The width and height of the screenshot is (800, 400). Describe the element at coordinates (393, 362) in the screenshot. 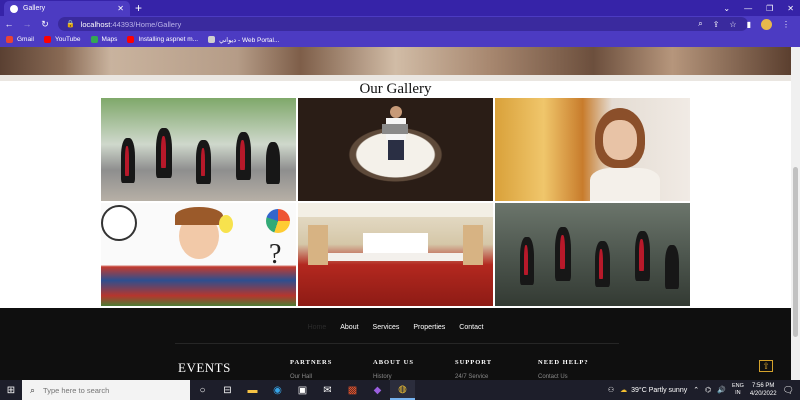

I see `footer-col-heading: ABOUT US` at that location.